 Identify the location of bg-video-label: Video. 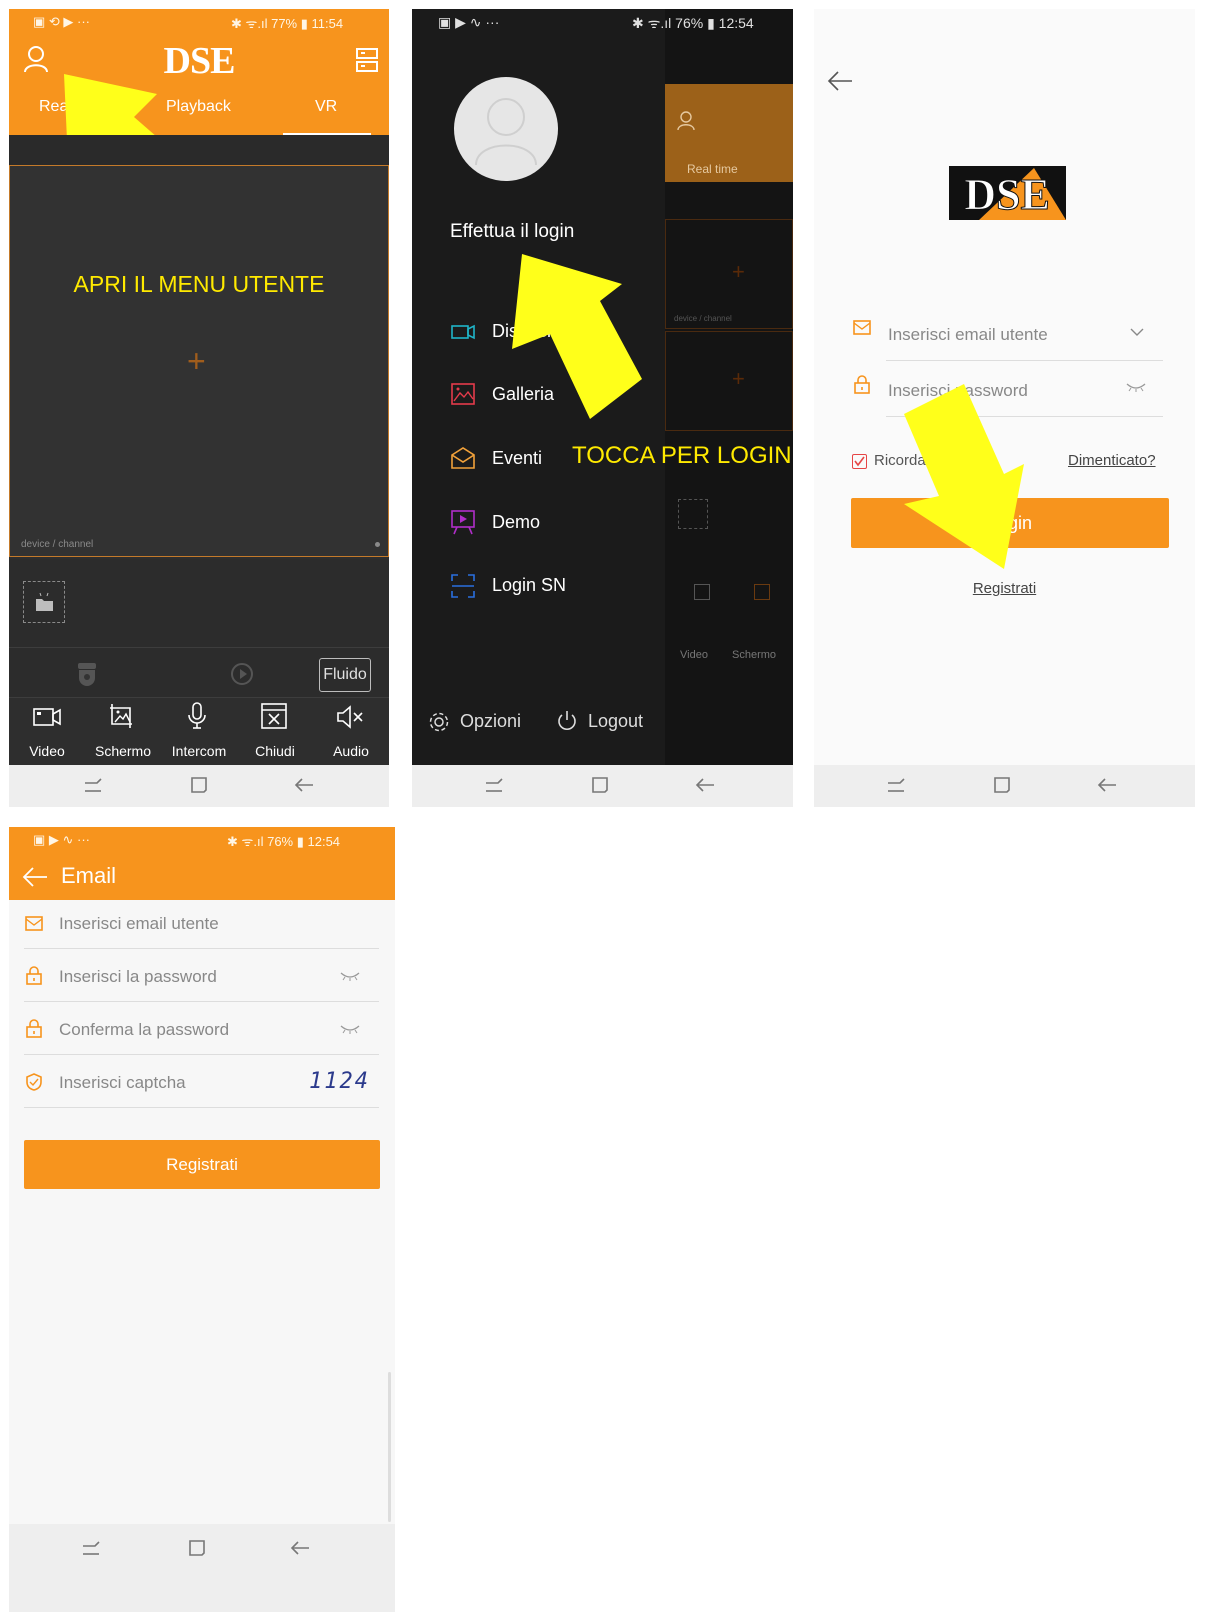
(694, 655).